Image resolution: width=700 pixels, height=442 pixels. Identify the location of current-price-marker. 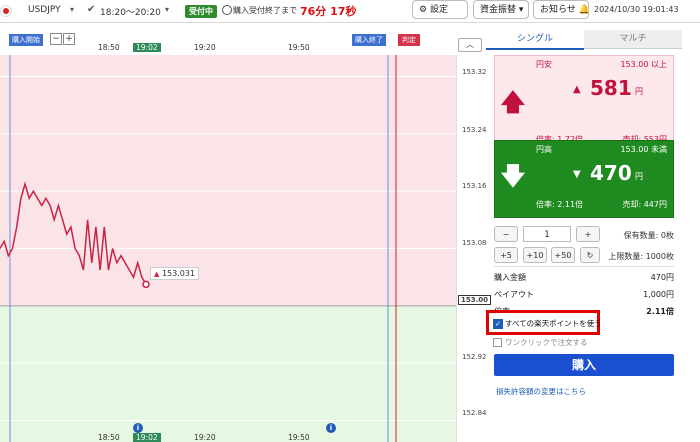
(146, 284).